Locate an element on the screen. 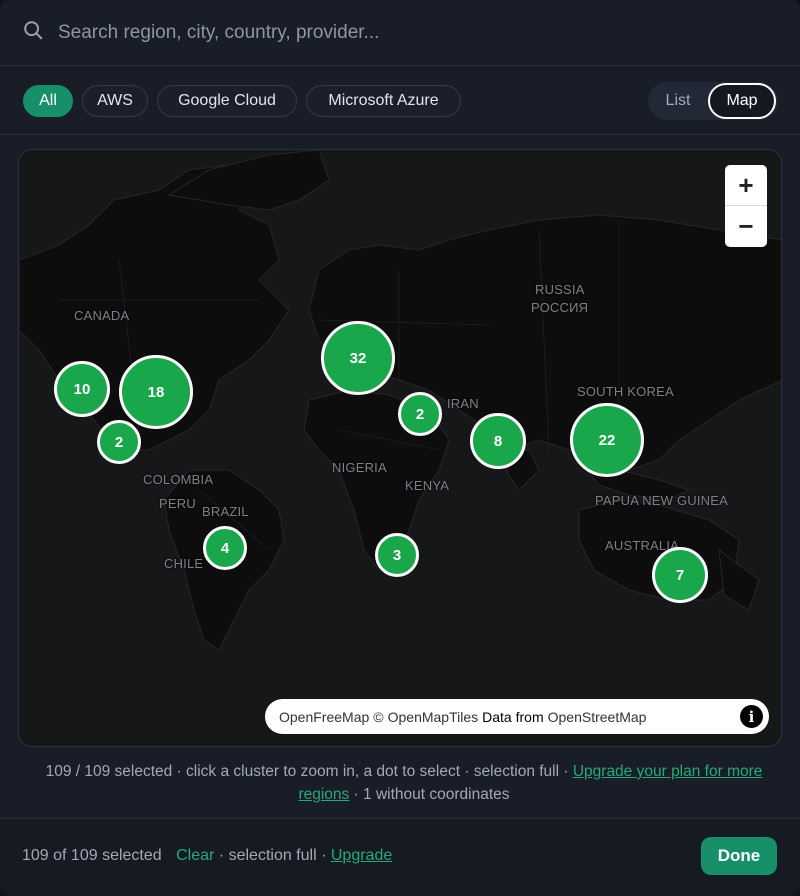 The width and height of the screenshot is (800, 896). filter-chip-aws: AWS is located at coordinates (115, 101).